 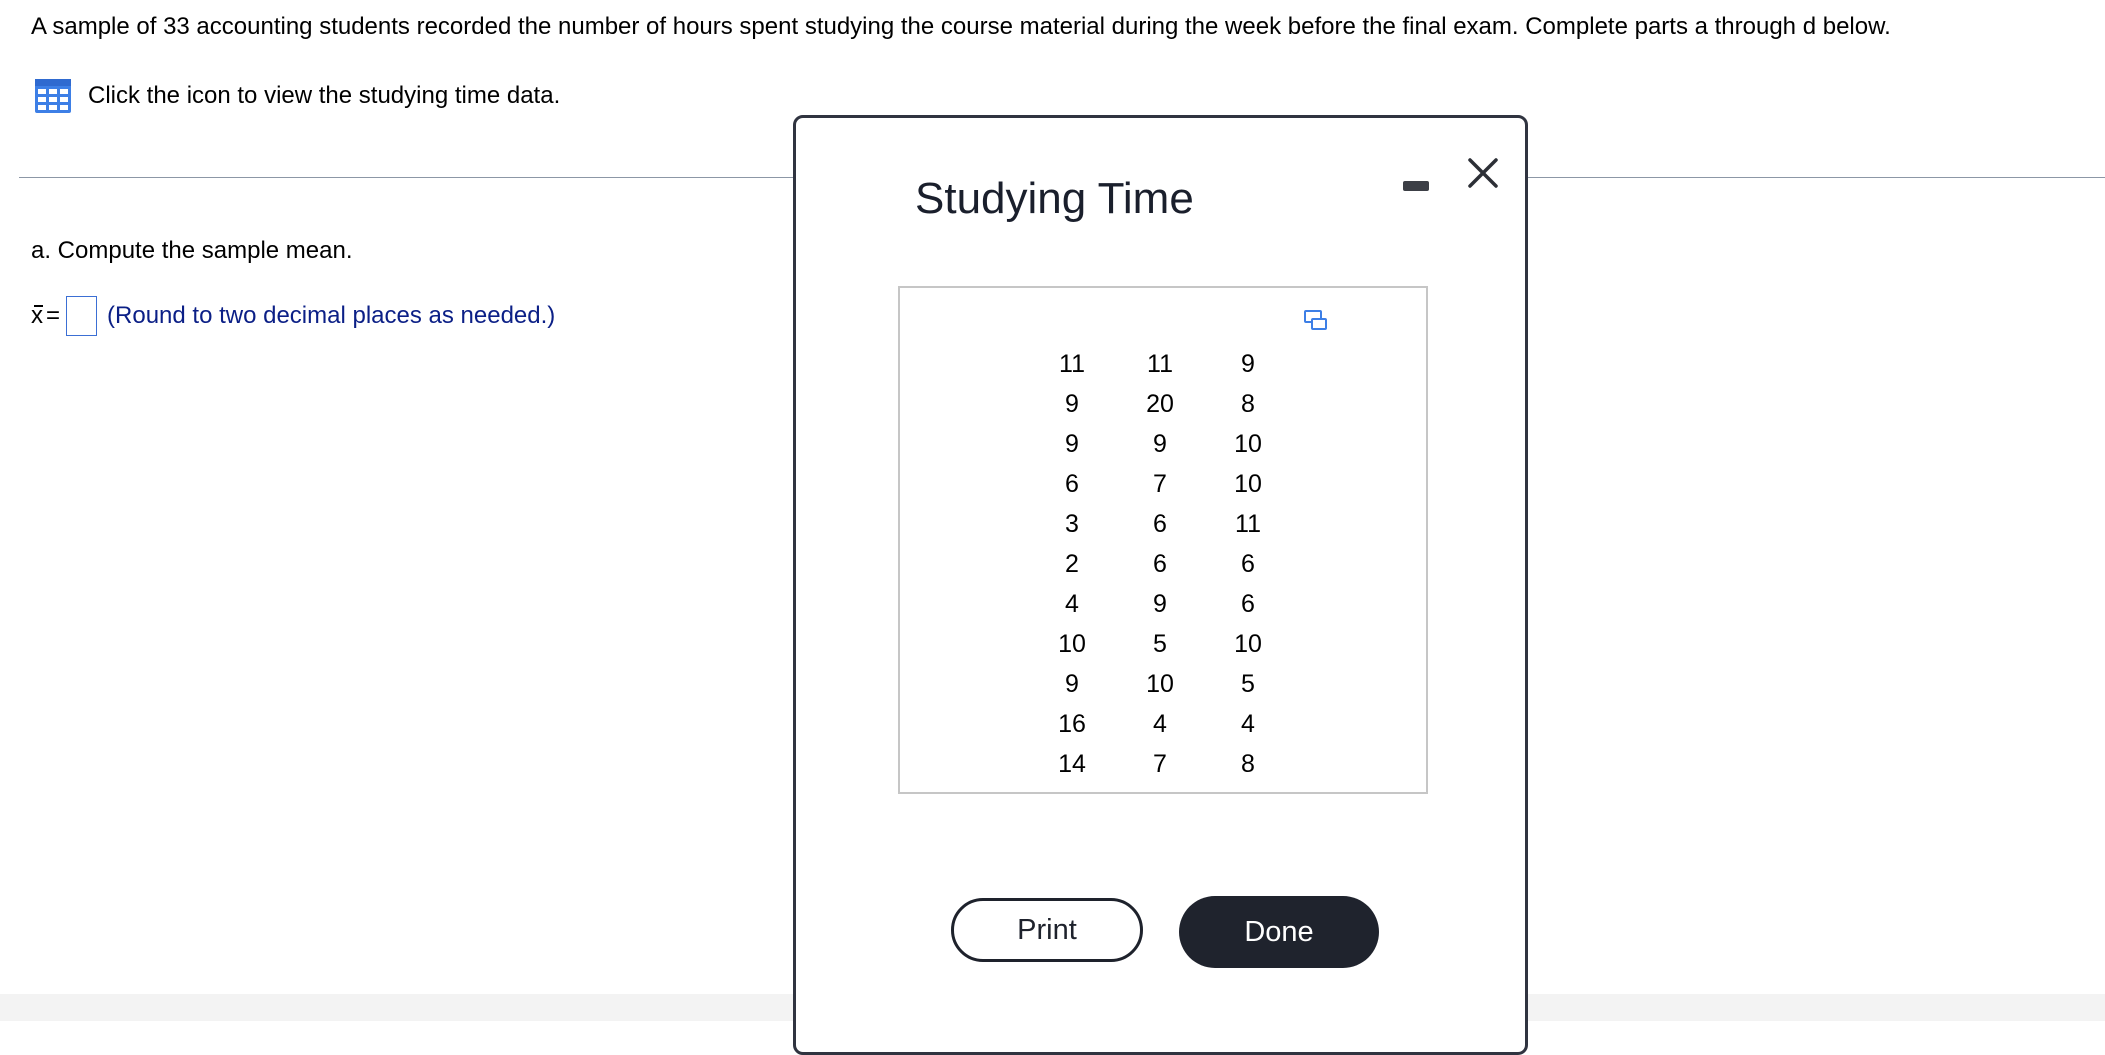 What do you see at coordinates (192, 250) in the screenshot?
I see `part-a-prompt: a. Compute the sample mean.` at bounding box center [192, 250].